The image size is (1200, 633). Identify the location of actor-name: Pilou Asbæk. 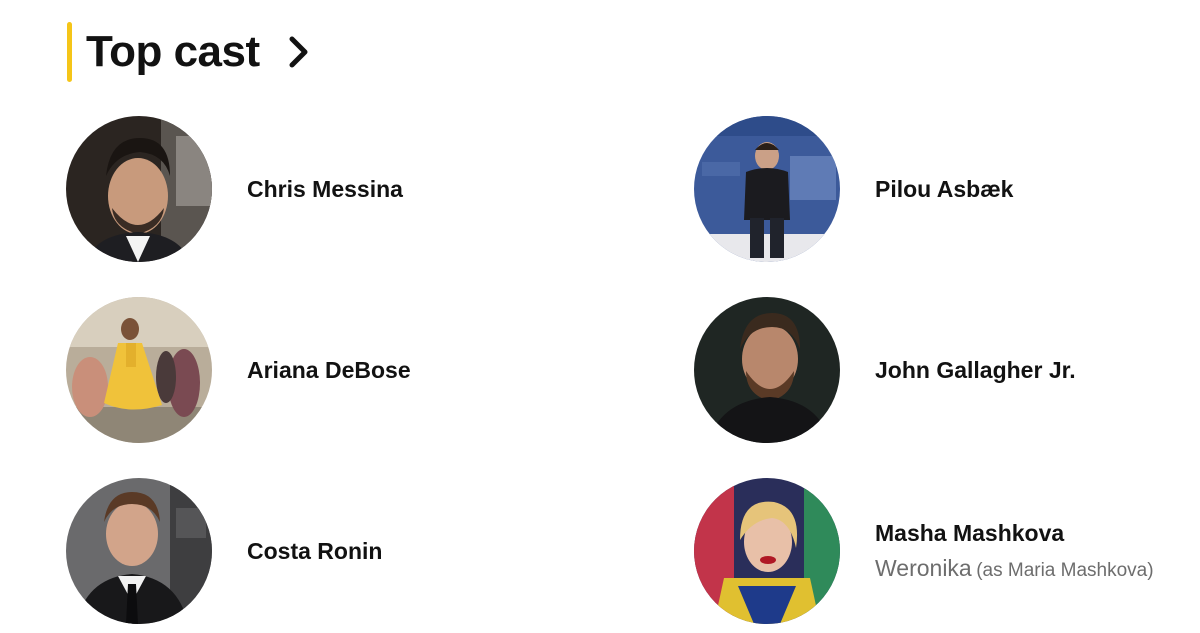
(944, 189).